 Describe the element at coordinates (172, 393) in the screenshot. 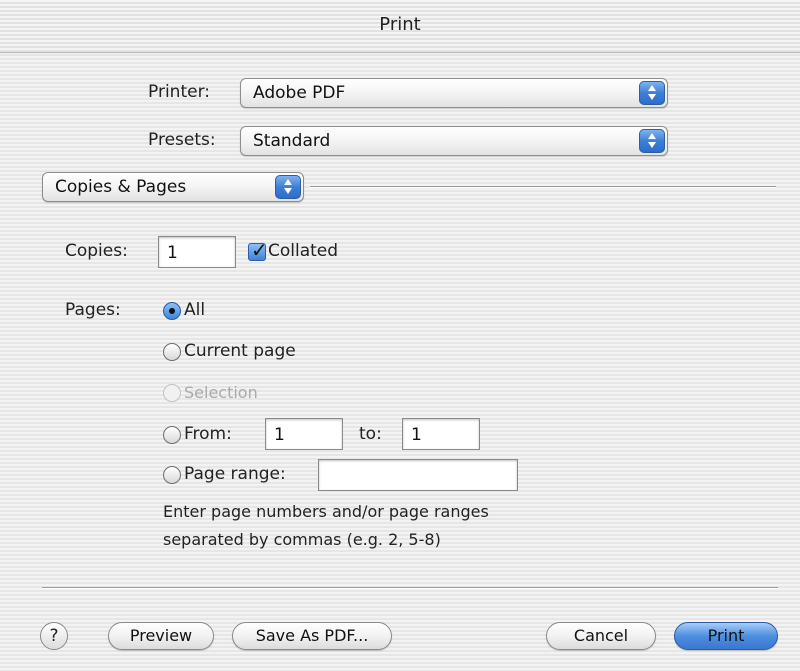

I see `radio-selection` at that location.